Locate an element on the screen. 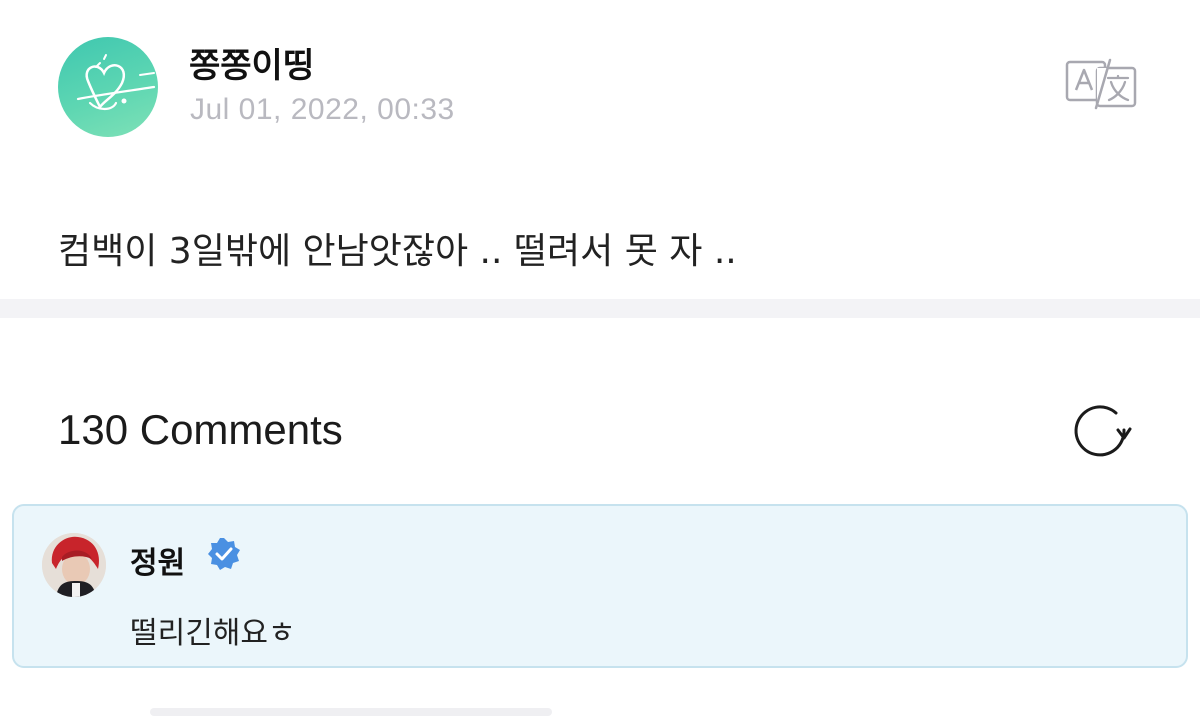 The width and height of the screenshot is (1200, 716). post-timestamp: Jul 01, 2022, 00:33 is located at coordinates (322, 109).